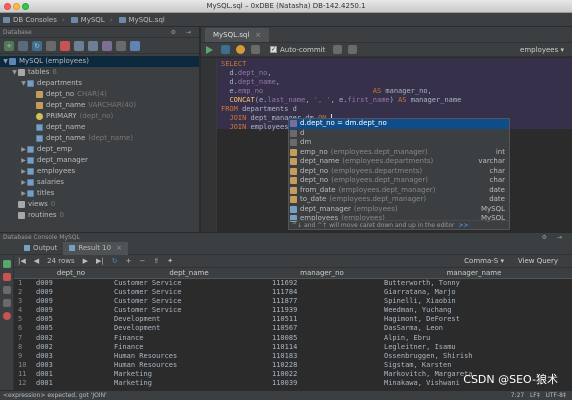 Image resolution: width=572 pixels, height=400 pixels. Describe the element at coordinates (7, 290) in the screenshot. I see `layout-icon` at that location.